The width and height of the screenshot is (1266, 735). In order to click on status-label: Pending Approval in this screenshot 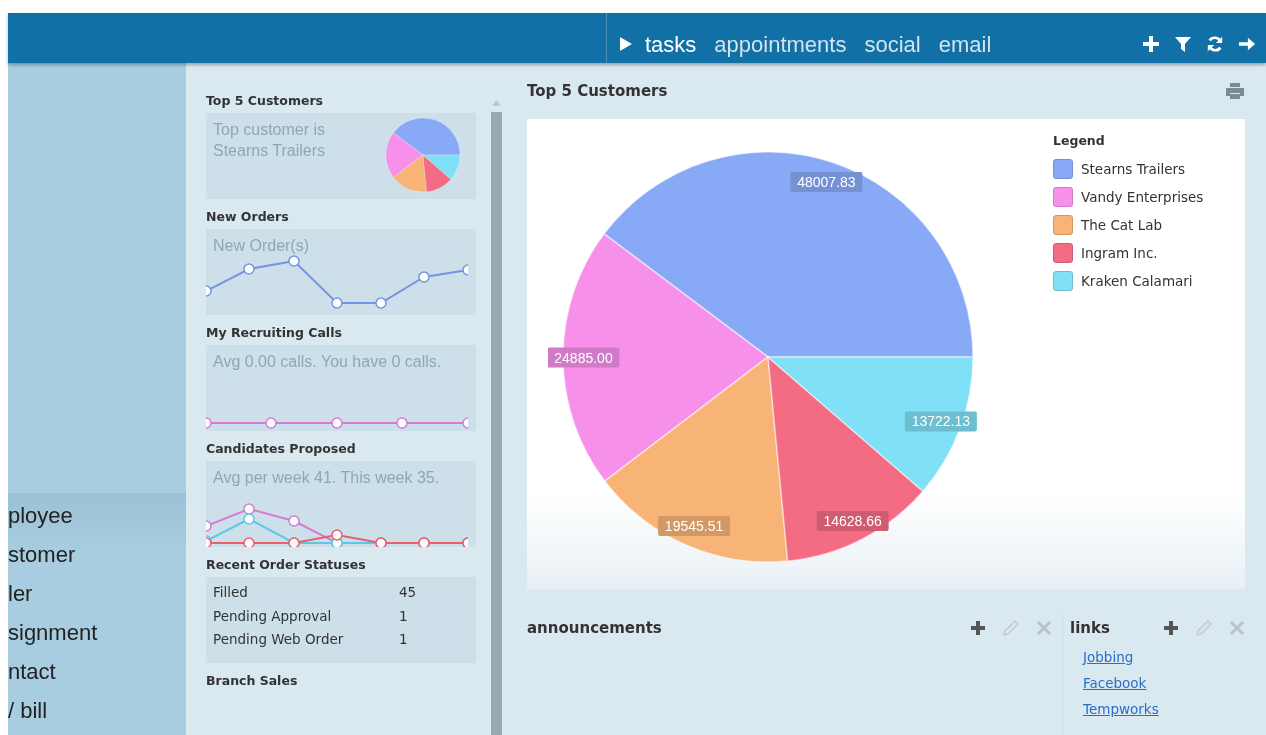, I will do `click(273, 616)`.